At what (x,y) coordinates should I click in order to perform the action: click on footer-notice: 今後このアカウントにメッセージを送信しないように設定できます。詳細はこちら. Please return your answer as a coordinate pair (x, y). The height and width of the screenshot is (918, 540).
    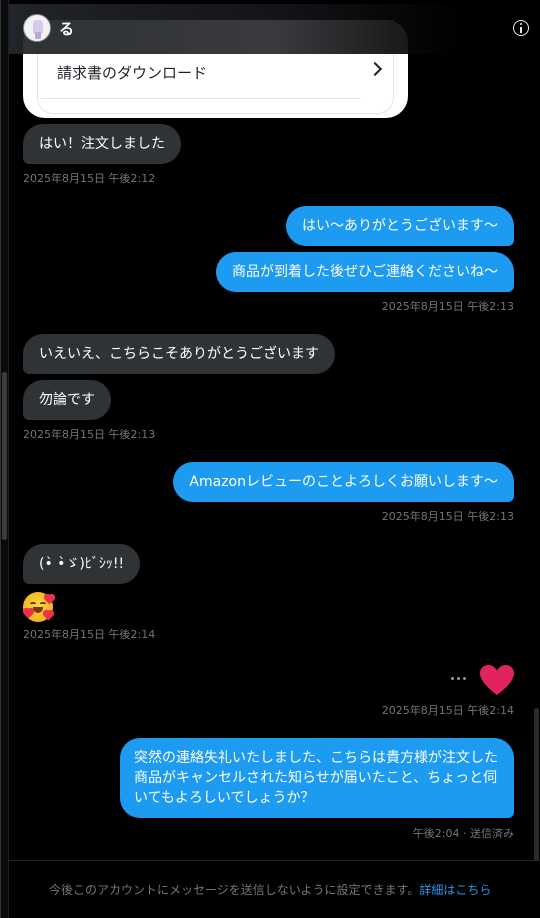
    Looking at the image, I should click on (274, 889).